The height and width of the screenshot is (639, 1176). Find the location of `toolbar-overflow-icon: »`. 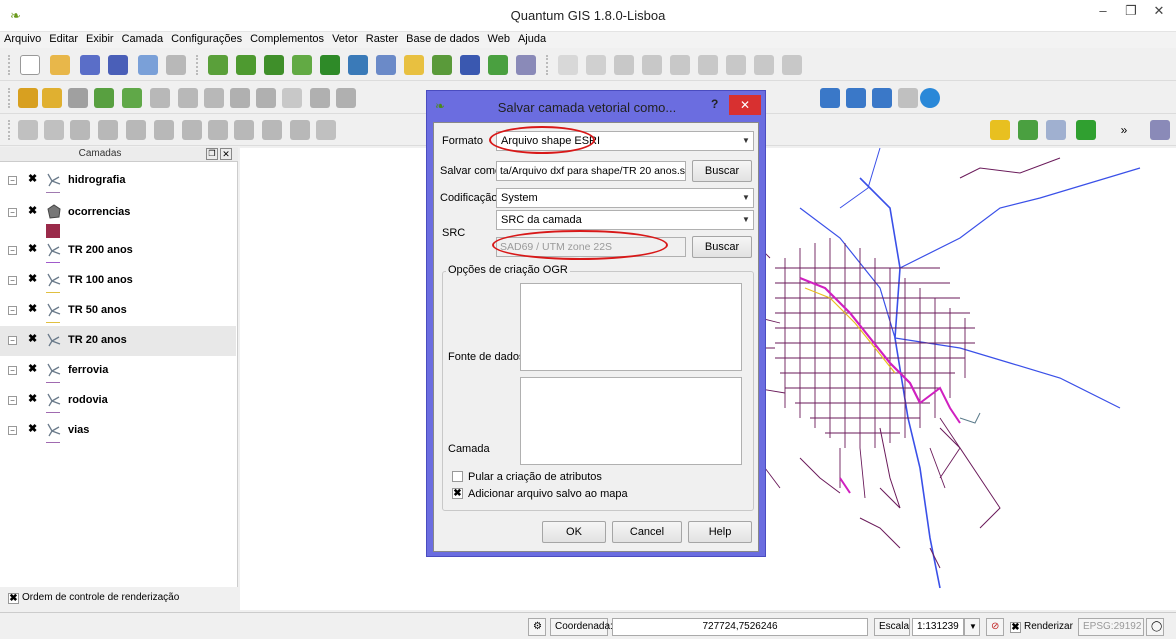

toolbar-overflow-icon: » is located at coordinates (1124, 130).